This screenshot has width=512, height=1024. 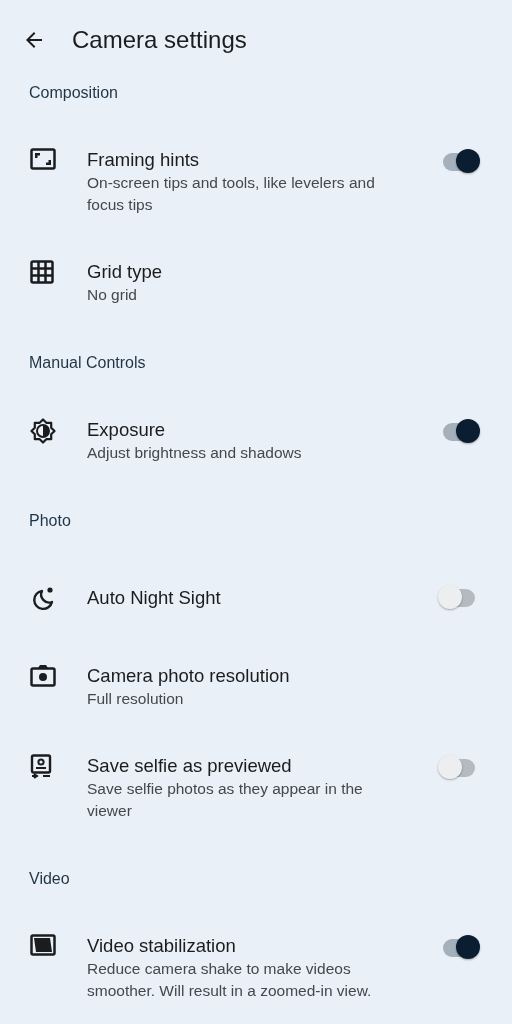 I want to click on setting-description: No grid, so click(x=112, y=295).